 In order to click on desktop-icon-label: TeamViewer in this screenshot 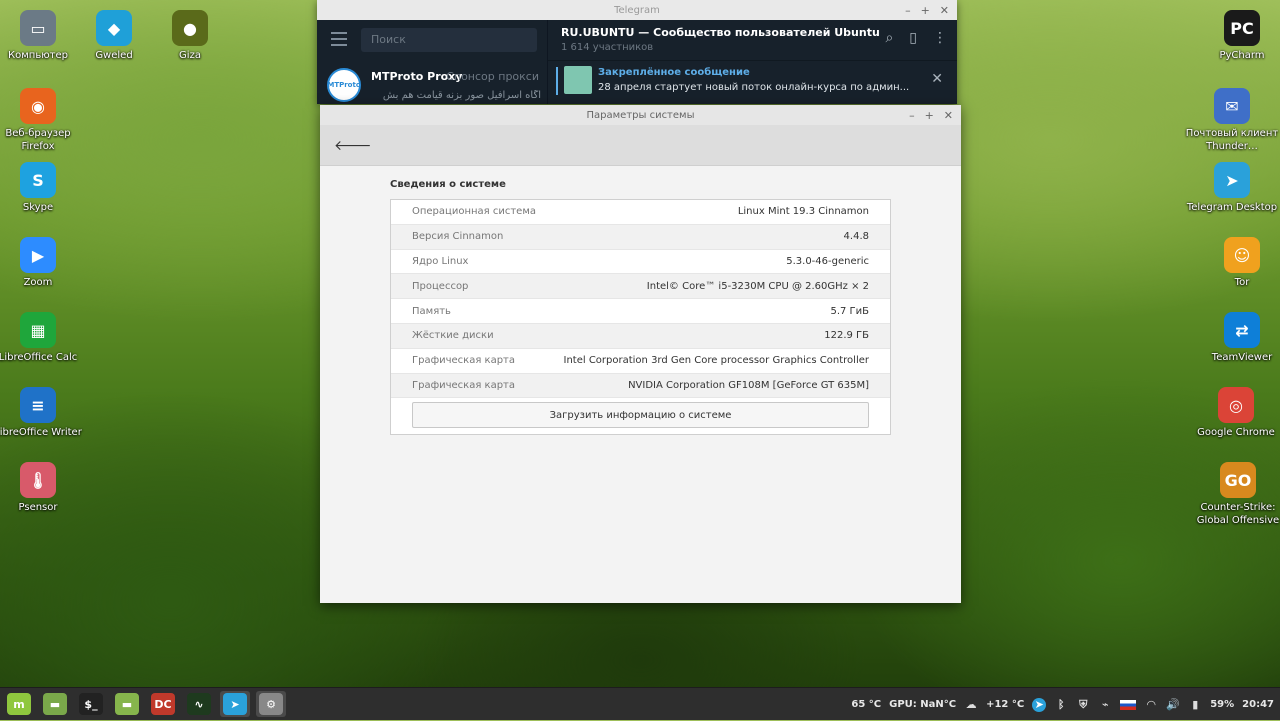, I will do `click(1242, 357)`.